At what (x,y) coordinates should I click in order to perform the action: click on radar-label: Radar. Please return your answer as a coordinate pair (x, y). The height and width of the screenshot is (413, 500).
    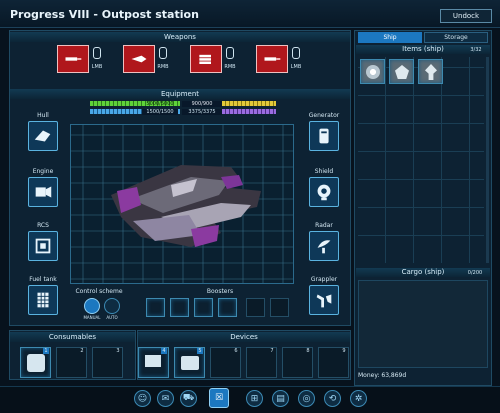
    Looking at the image, I should click on (324, 225).